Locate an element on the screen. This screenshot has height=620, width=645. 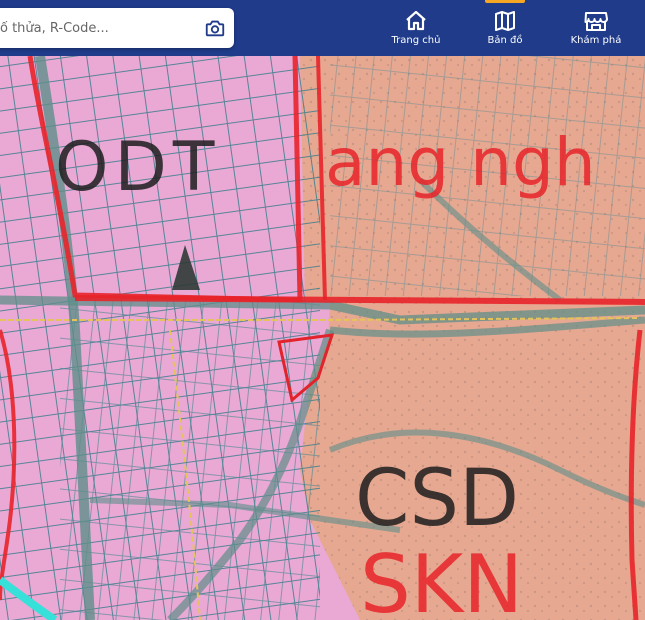
search-box is located at coordinates (117, 28).